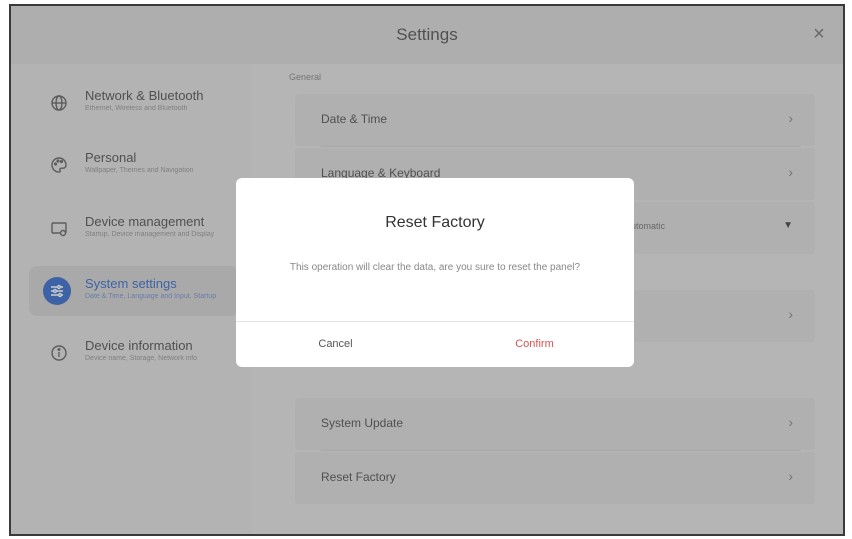 Image resolution: width=852 pixels, height=539 pixels. Describe the element at coordinates (534, 344) in the screenshot. I see `confirm-button: Confirm` at that location.